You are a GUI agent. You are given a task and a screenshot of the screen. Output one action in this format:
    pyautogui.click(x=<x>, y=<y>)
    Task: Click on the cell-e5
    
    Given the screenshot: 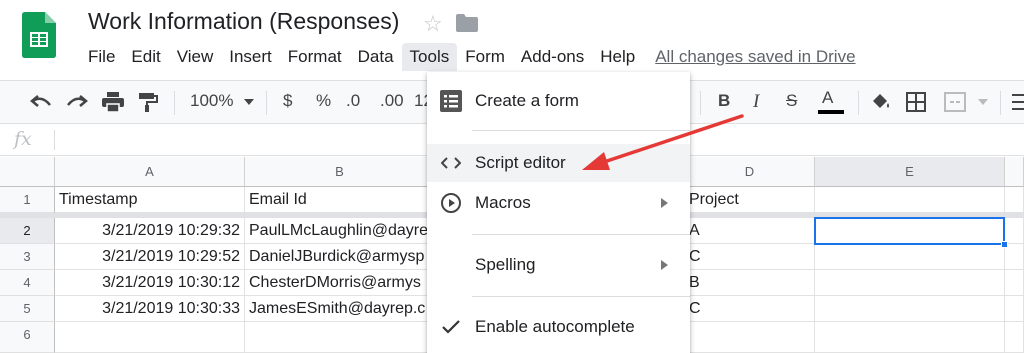 What is the action you would take?
    pyautogui.click(x=910, y=309)
    